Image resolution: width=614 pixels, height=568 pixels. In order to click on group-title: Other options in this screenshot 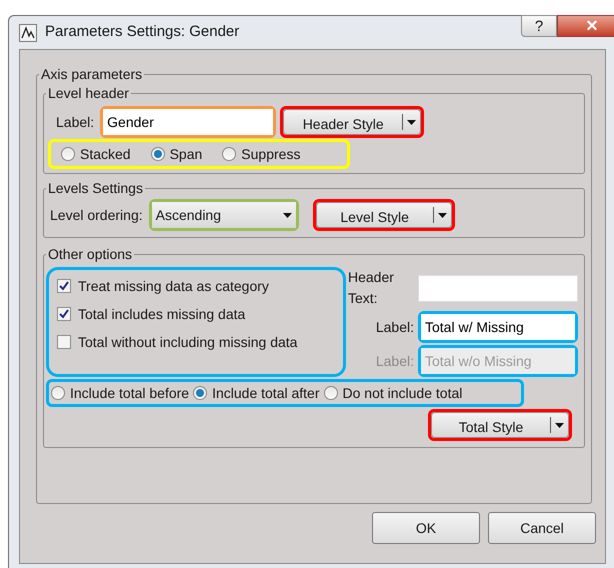, I will do `click(90, 254)`.